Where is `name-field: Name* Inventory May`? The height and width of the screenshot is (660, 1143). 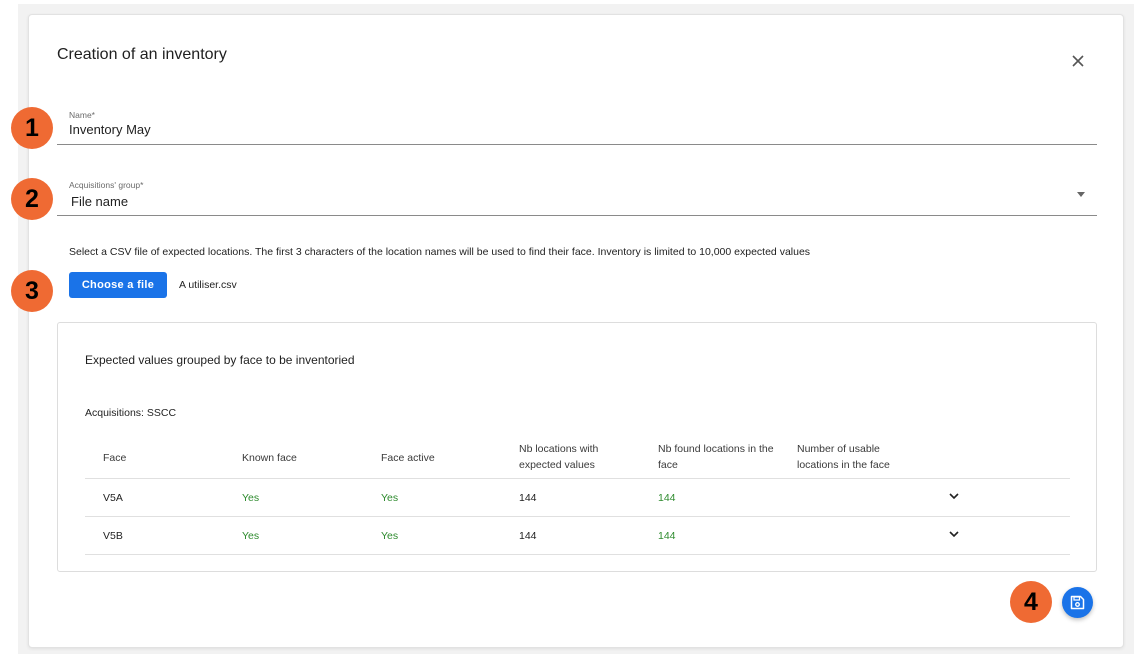 name-field: Name* Inventory May is located at coordinates (577, 125).